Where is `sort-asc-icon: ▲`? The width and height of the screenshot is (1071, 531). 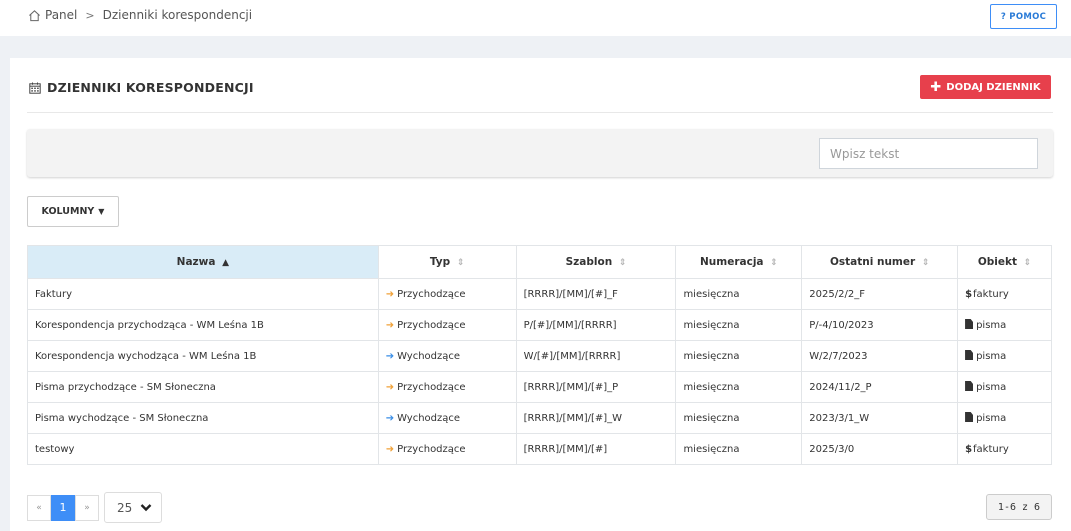
sort-asc-icon: ▲ is located at coordinates (226, 263).